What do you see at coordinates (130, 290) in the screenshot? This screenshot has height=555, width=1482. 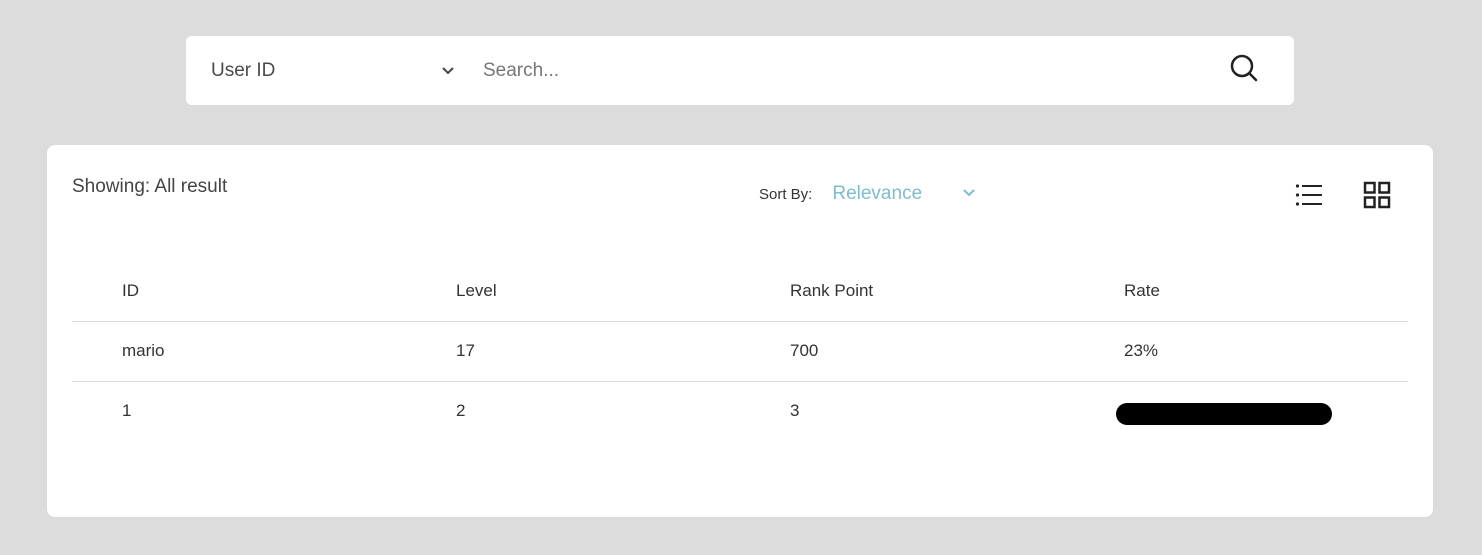 I see `column-header-id: ID` at bounding box center [130, 290].